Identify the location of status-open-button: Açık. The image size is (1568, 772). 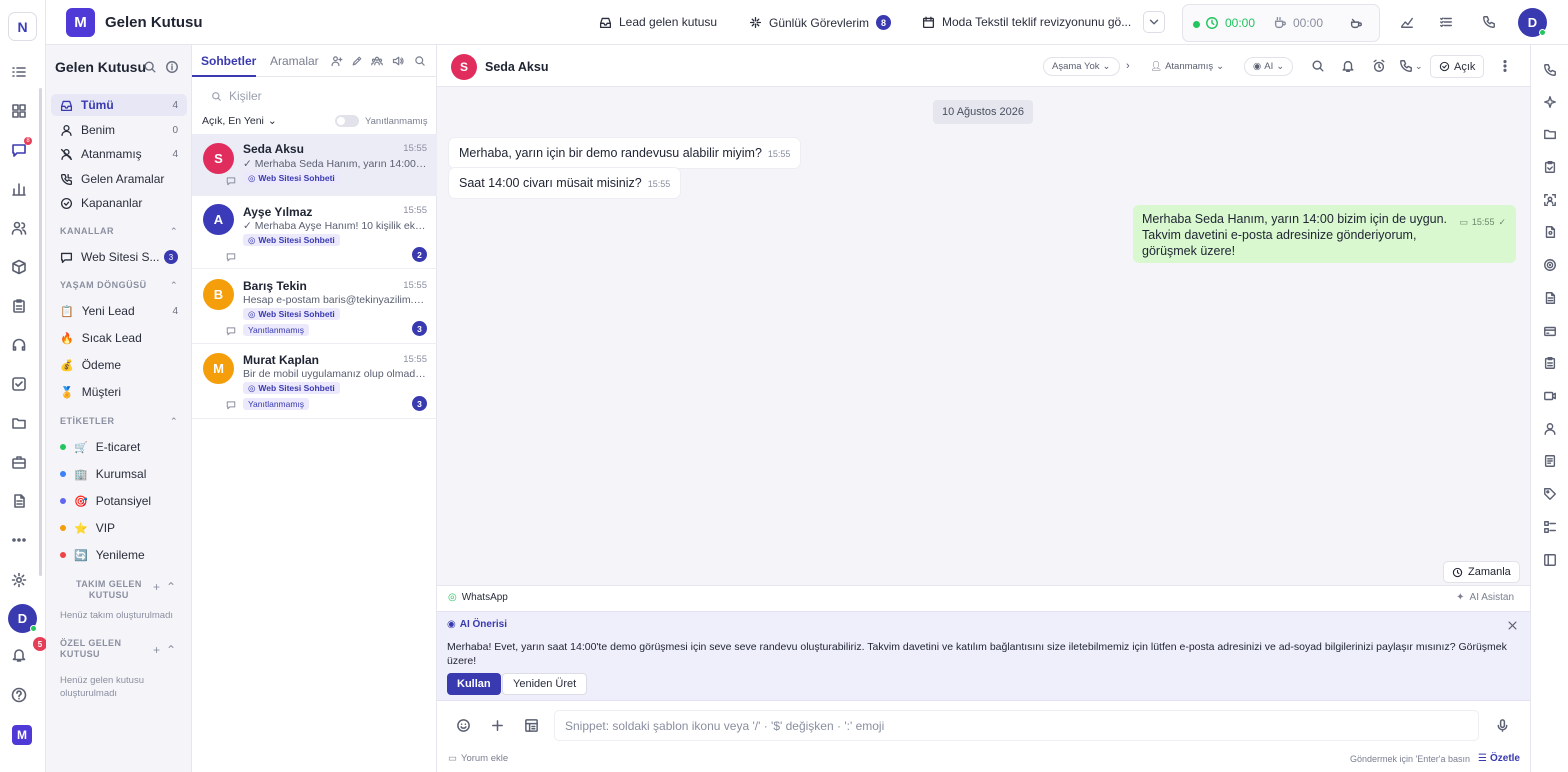
(1457, 66).